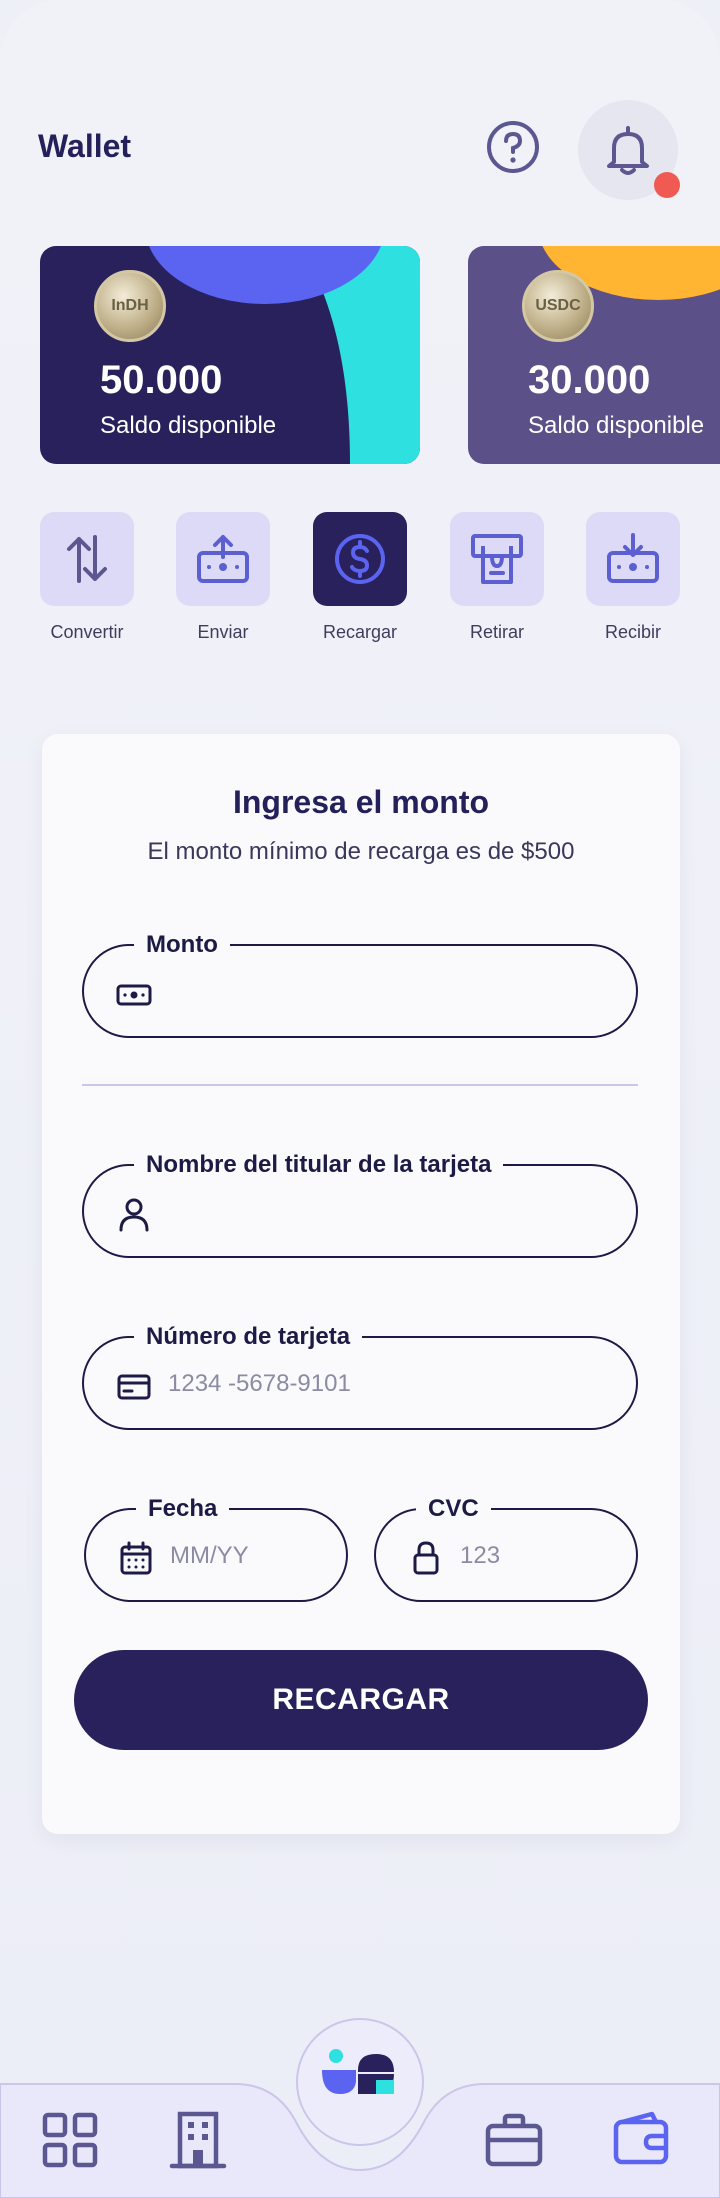 The height and width of the screenshot is (2198, 720). I want to click on action-enviar: Enviar, so click(223, 577).